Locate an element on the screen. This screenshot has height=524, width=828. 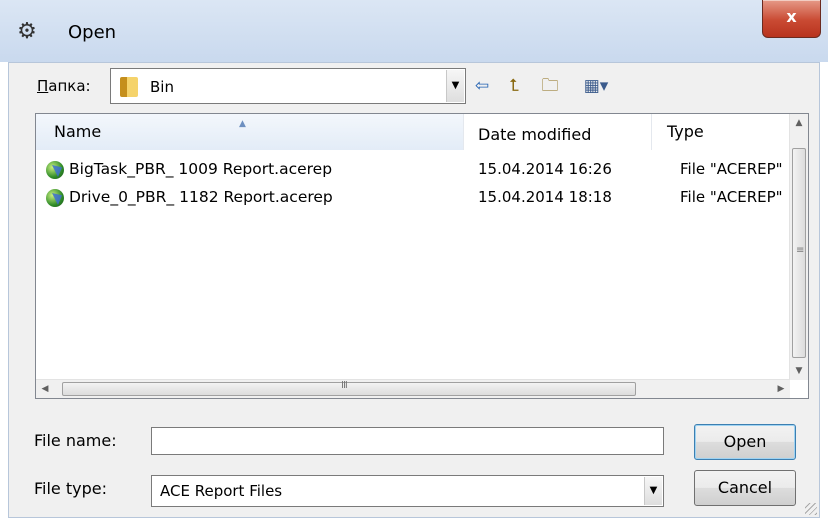
folder-icon is located at coordinates (129, 87).